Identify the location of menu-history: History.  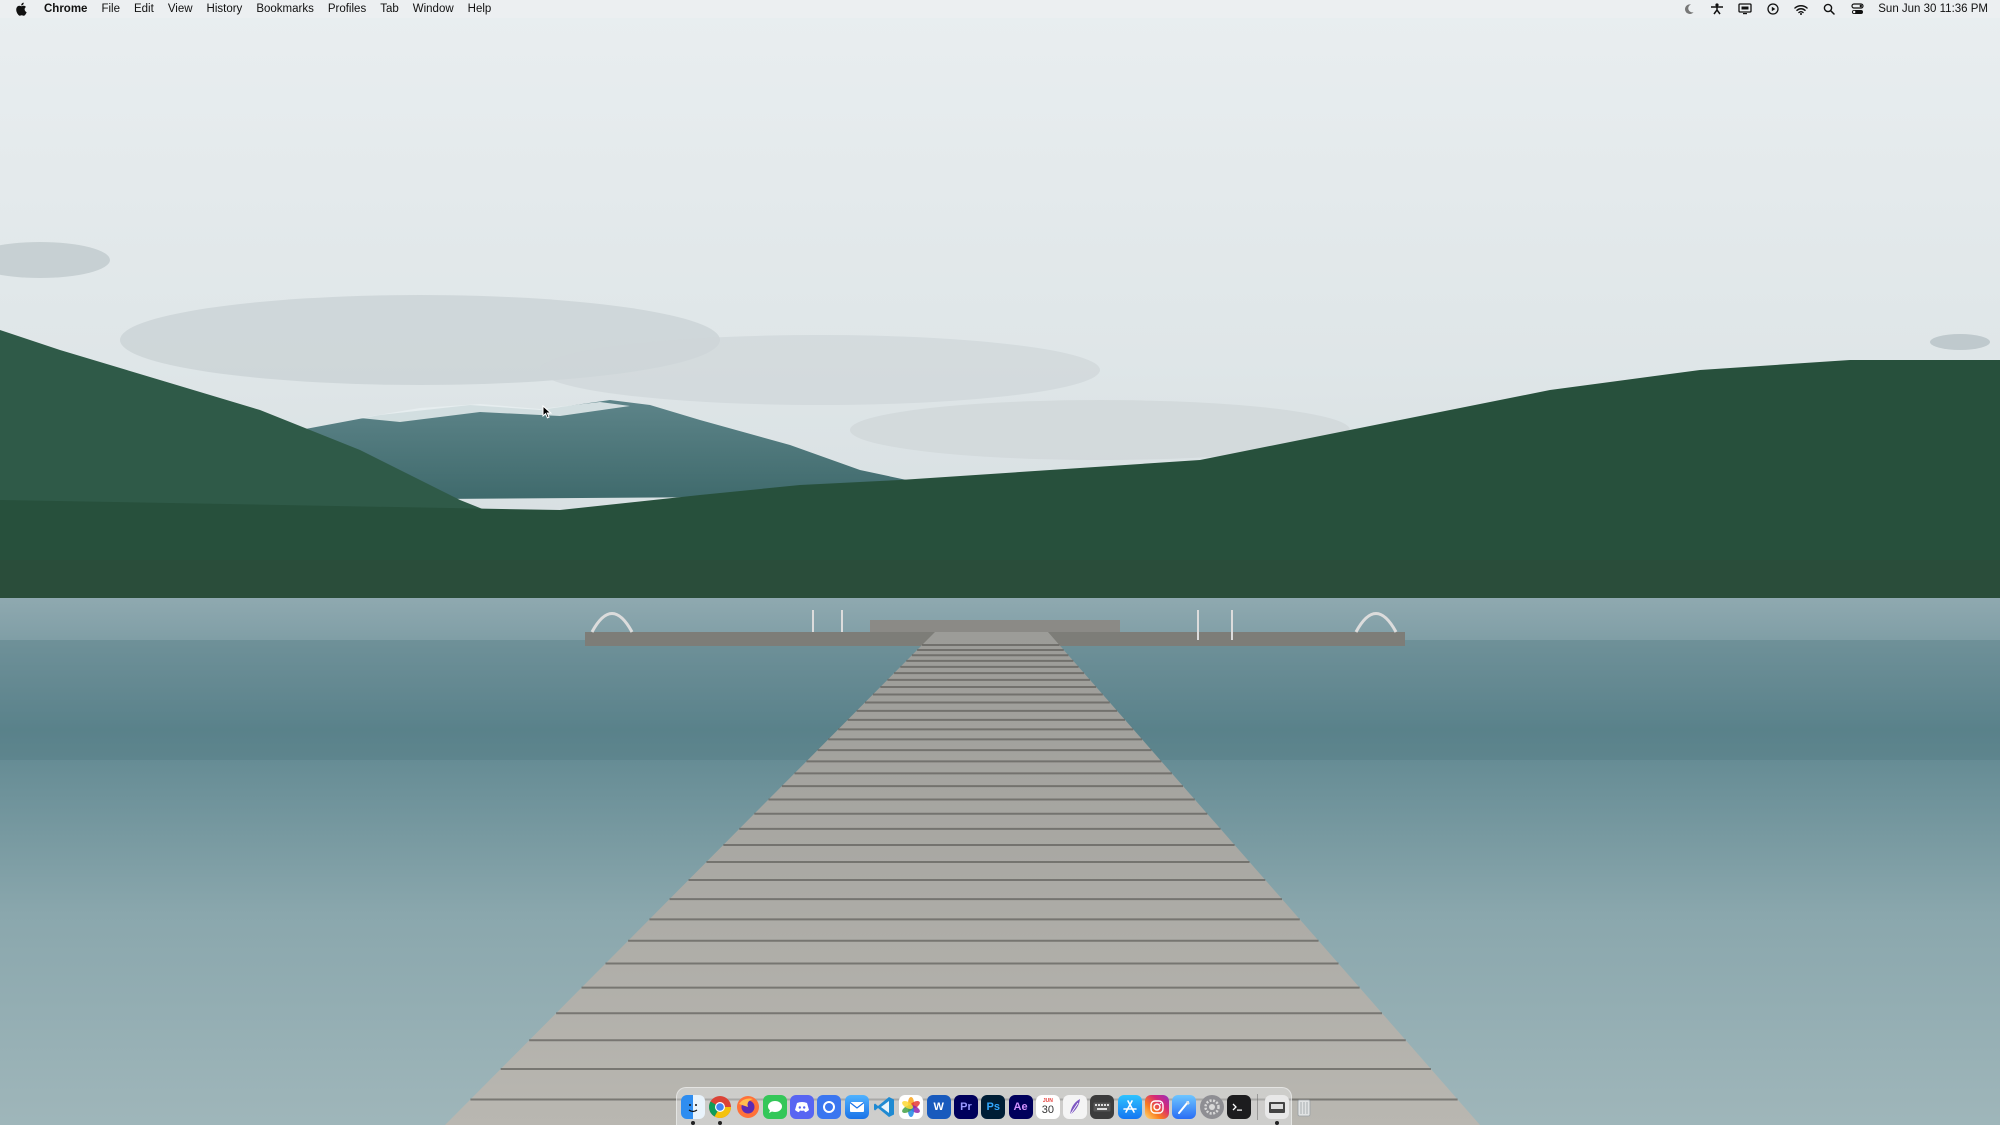
(225, 9).